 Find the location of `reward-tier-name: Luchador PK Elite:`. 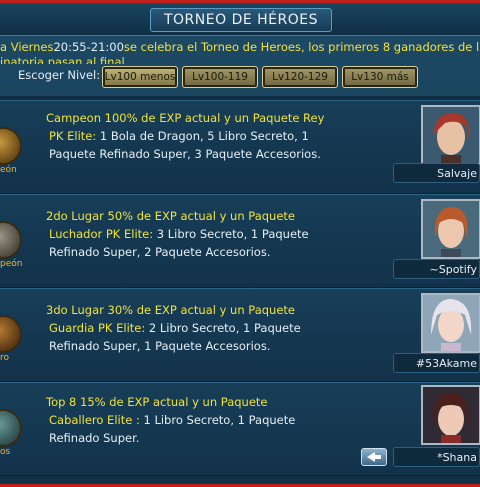

reward-tier-name: Luchador PK Elite: is located at coordinates (101, 234).